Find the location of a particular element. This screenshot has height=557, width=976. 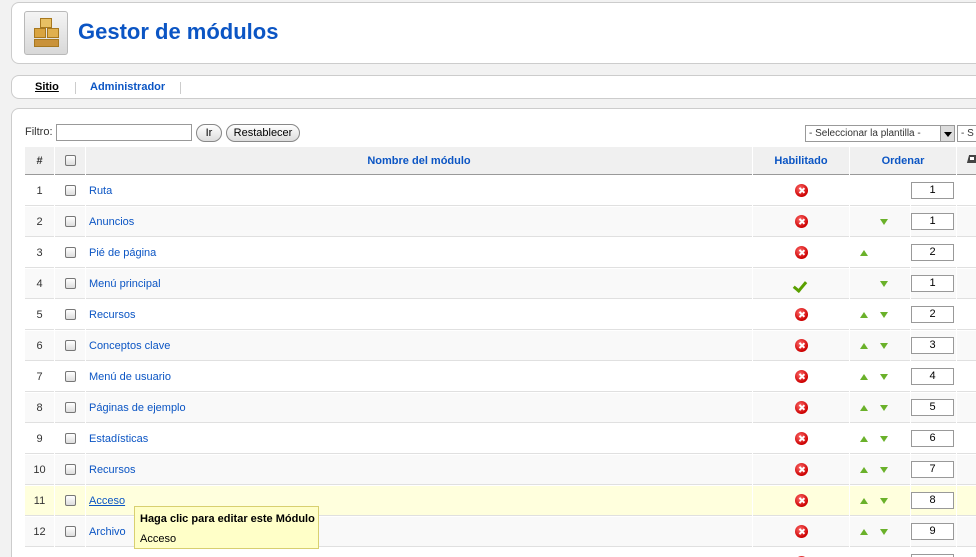

reset-button: Restablecer is located at coordinates (263, 133).